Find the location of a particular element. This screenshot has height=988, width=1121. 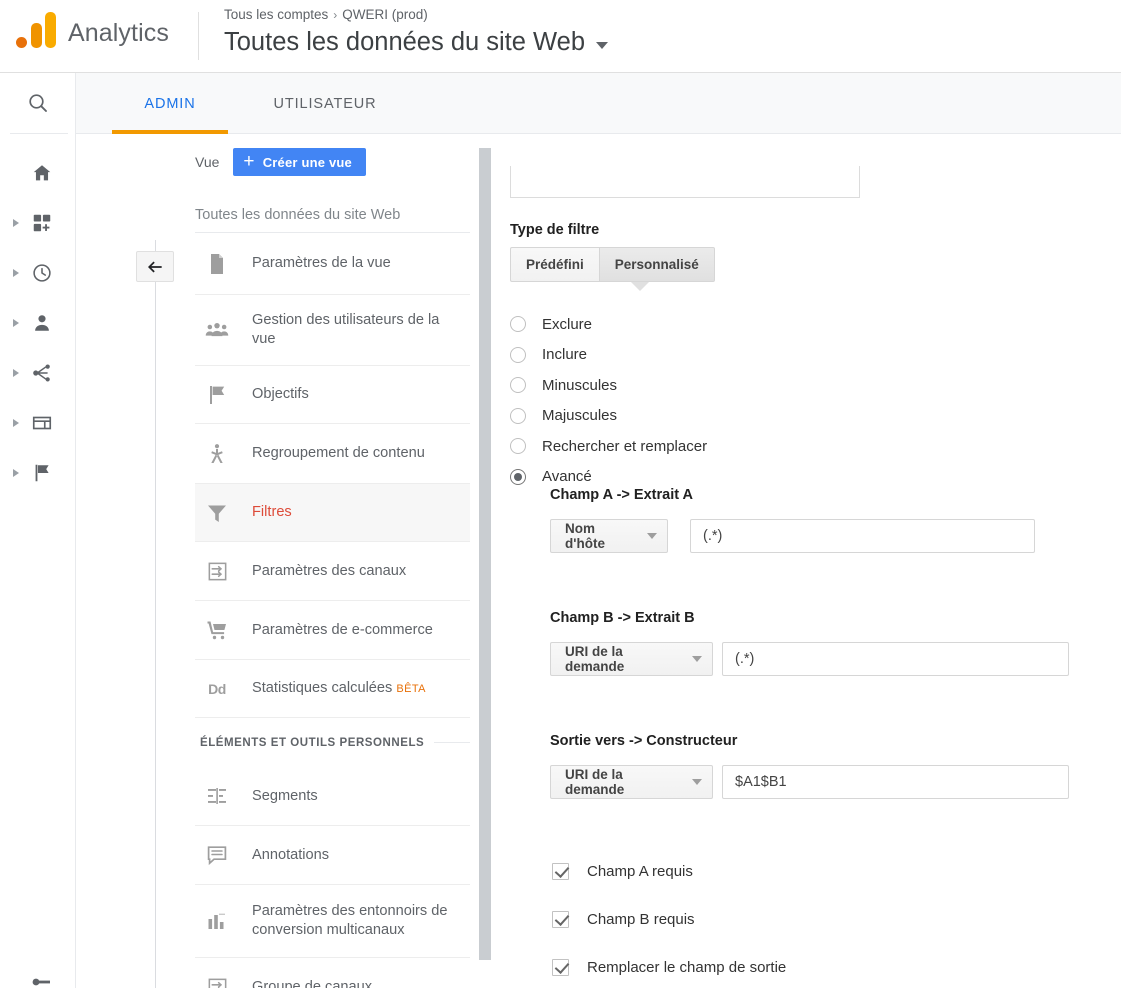

output-row: URI de la demande is located at coordinates (830, 782).